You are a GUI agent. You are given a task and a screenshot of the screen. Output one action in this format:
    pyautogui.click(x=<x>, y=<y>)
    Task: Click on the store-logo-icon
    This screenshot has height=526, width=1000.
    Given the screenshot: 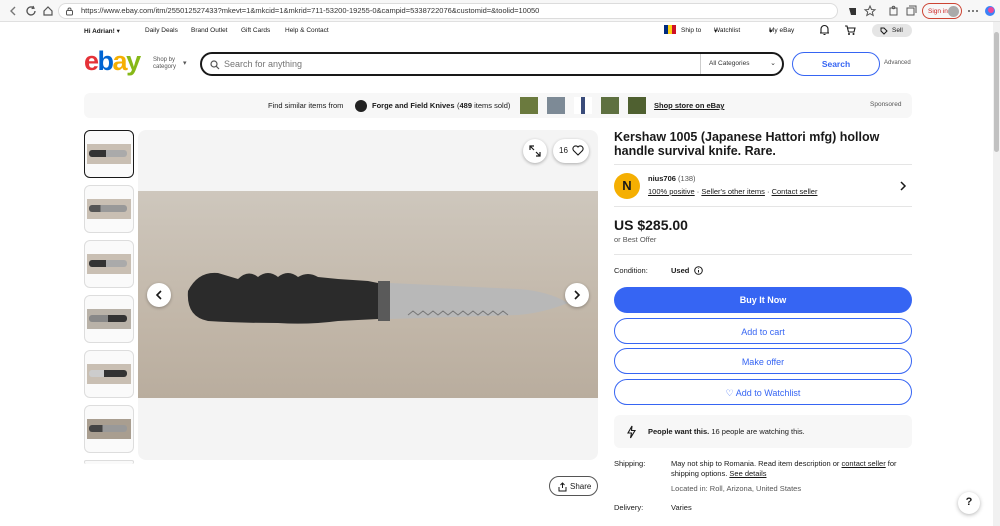 What is the action you would take?
    pyautogui.click(x=361, y=106)
    